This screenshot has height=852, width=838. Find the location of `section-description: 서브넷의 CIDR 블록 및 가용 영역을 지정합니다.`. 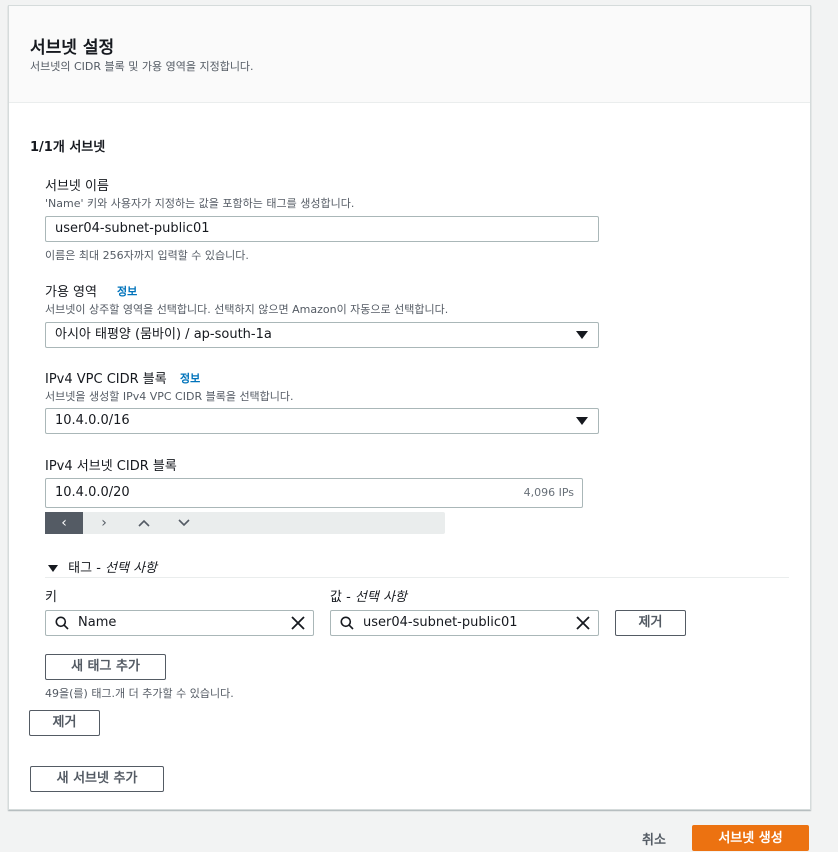

section-description: 서브넷의 CIDR 블록 및 가용 영역을 지정합니다. is located at coordinates (142, 66).